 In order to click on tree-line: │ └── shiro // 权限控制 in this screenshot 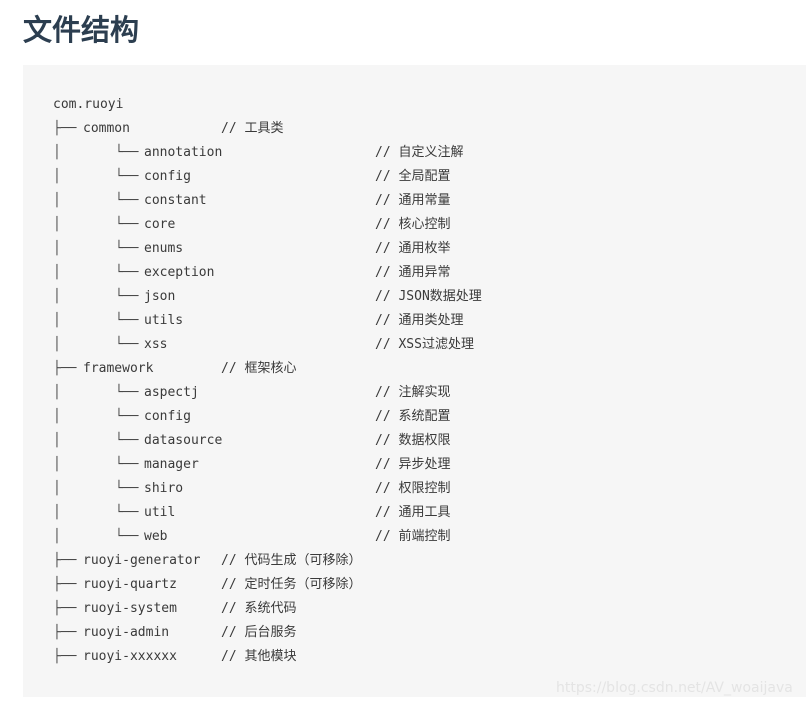, I will do `click(423, 489)`.